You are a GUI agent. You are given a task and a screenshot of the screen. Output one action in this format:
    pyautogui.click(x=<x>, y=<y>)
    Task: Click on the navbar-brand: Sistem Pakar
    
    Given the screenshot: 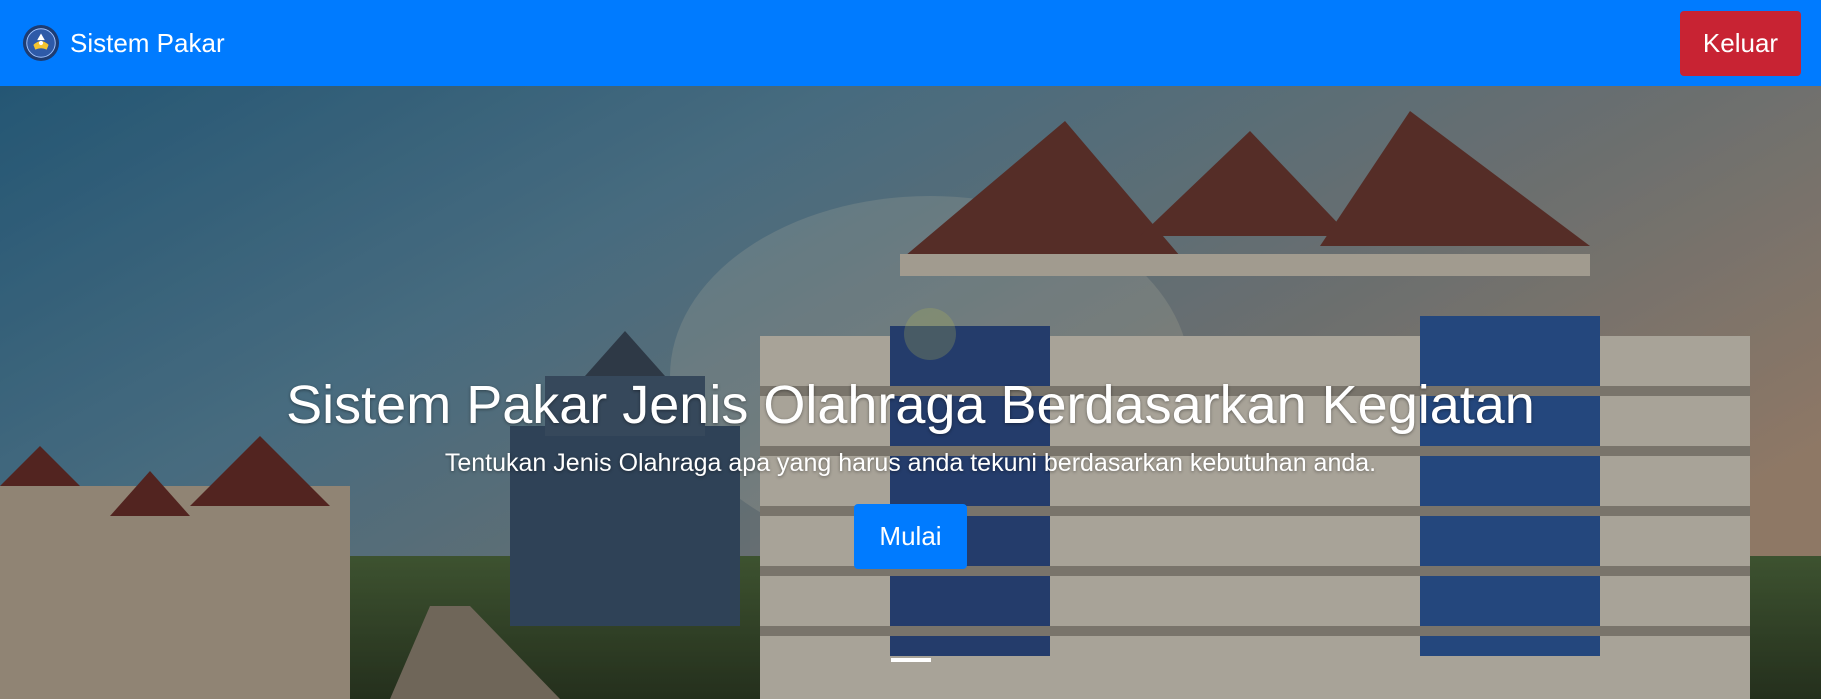 What is the action you would take?
    pyautogui.click(x=123, y=43)
    